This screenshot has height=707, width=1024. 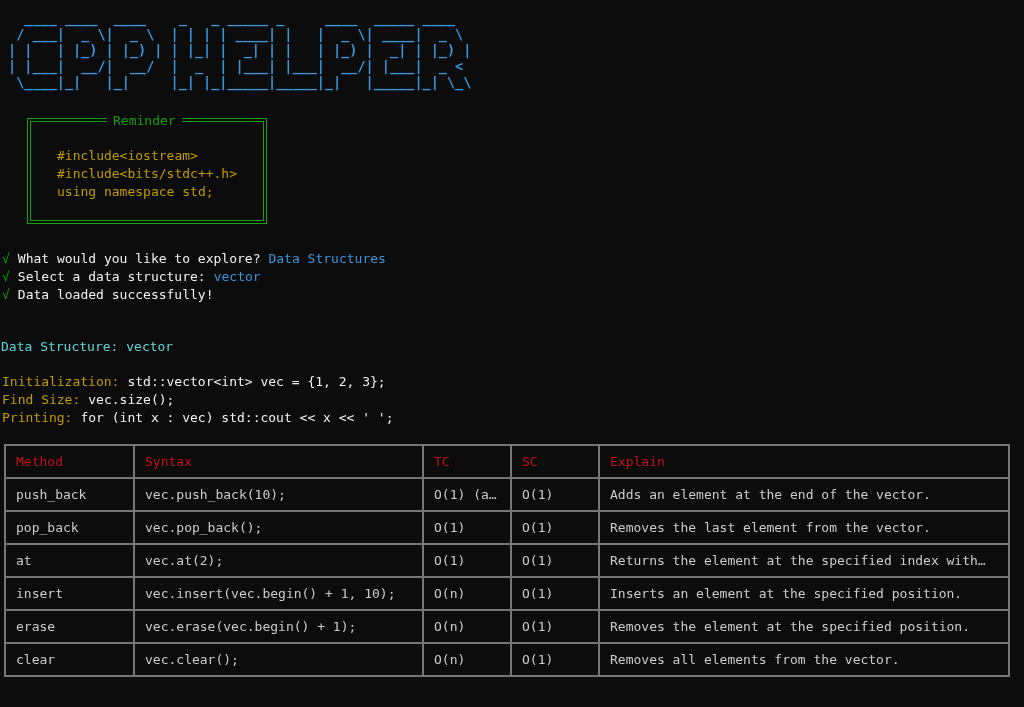 What do you see at coordinates (278, 659) in the screenshot?
I see `table-cell: vec.clear();` at bounding box center [278, 659].